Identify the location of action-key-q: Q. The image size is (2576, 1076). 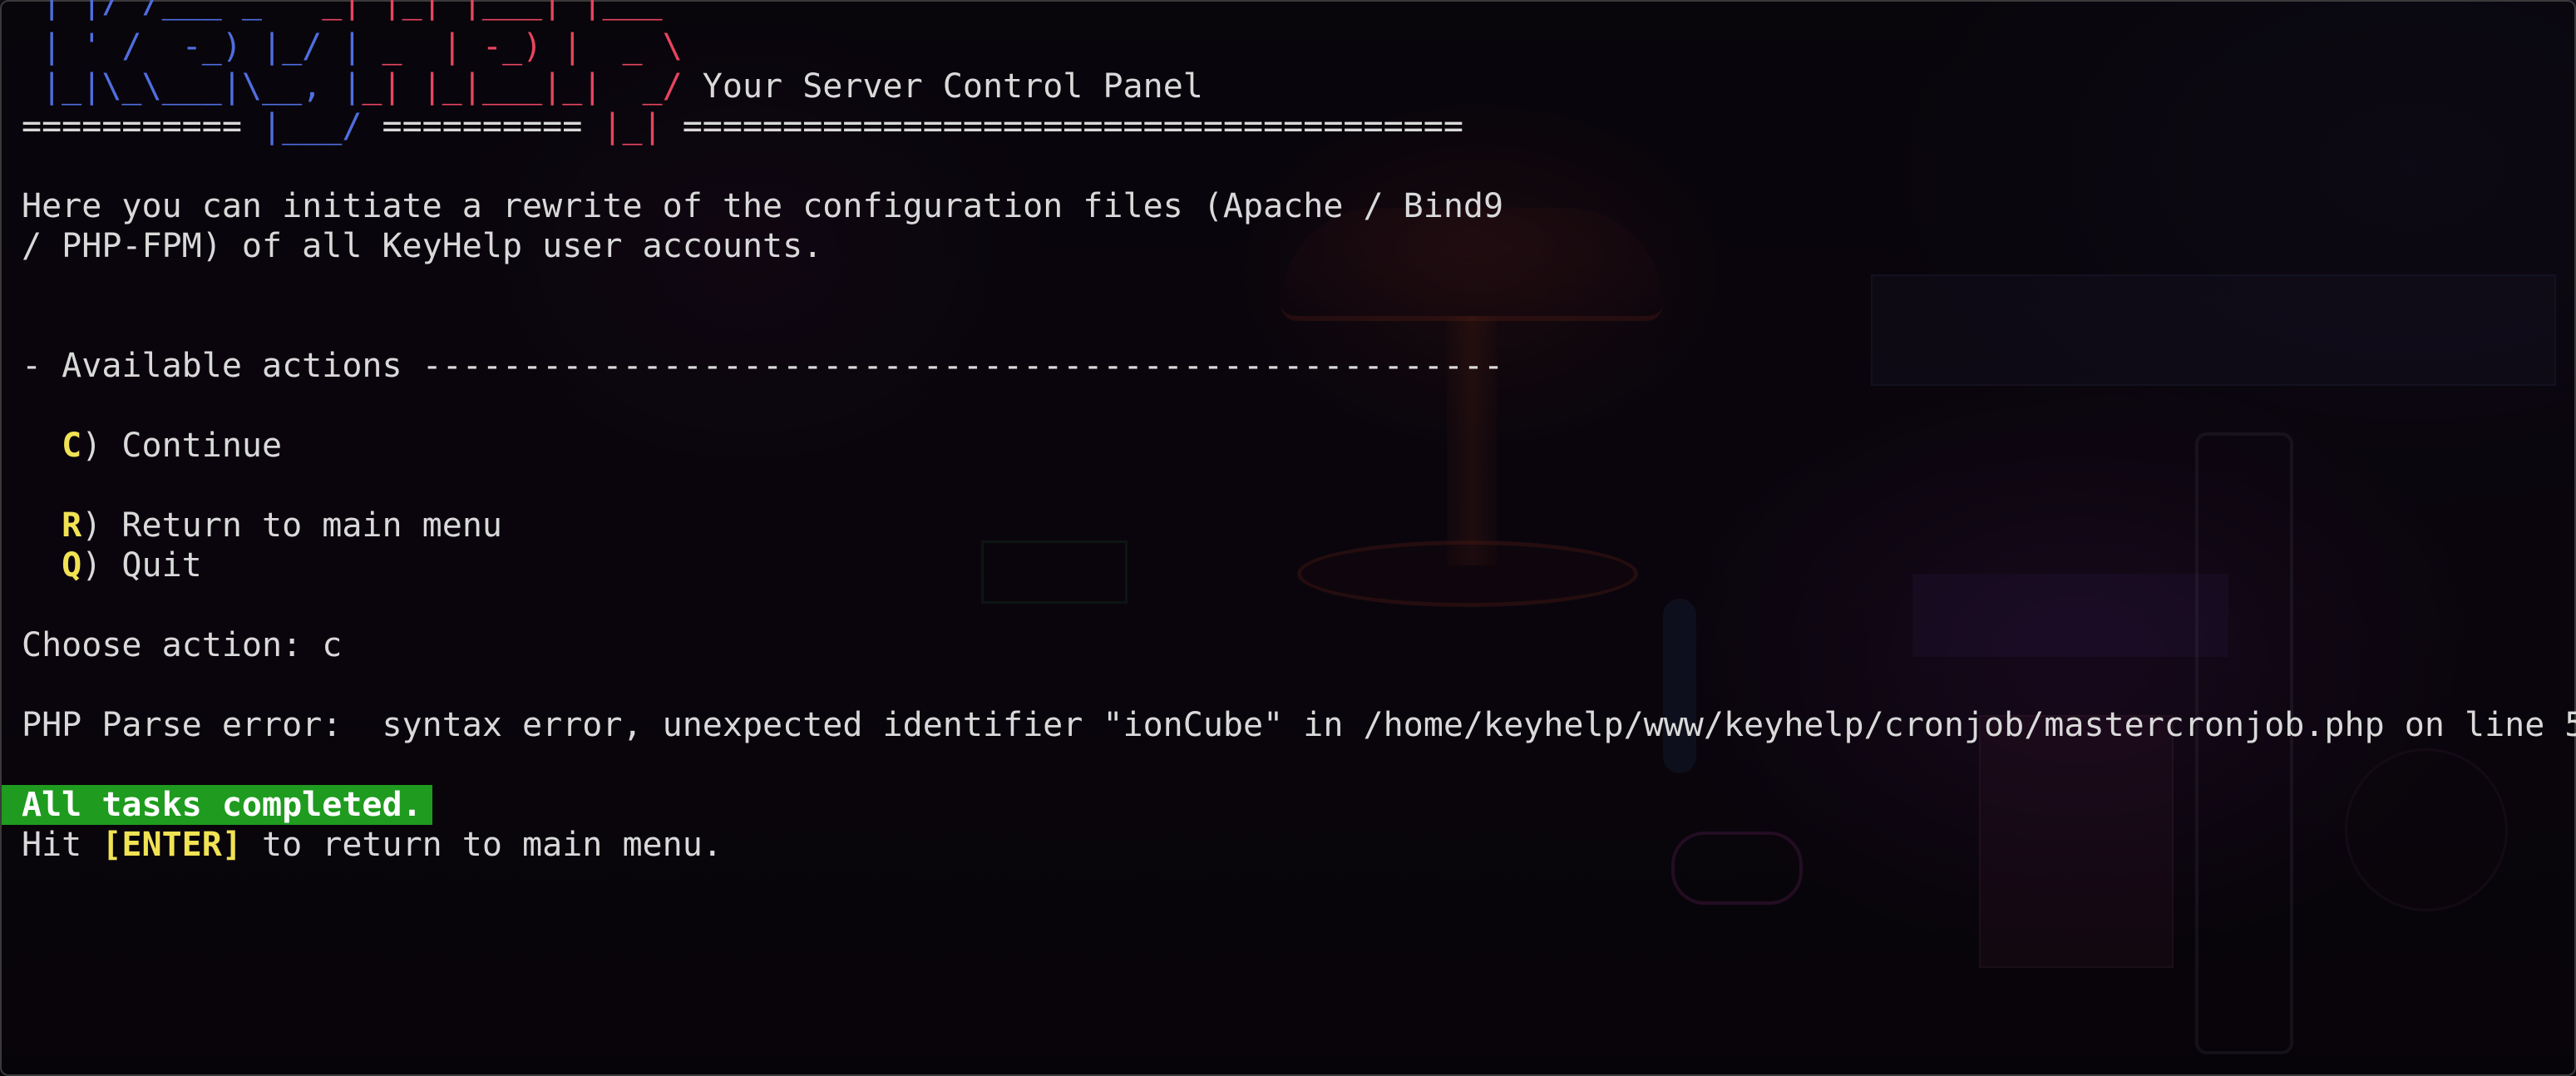
(72, 565).